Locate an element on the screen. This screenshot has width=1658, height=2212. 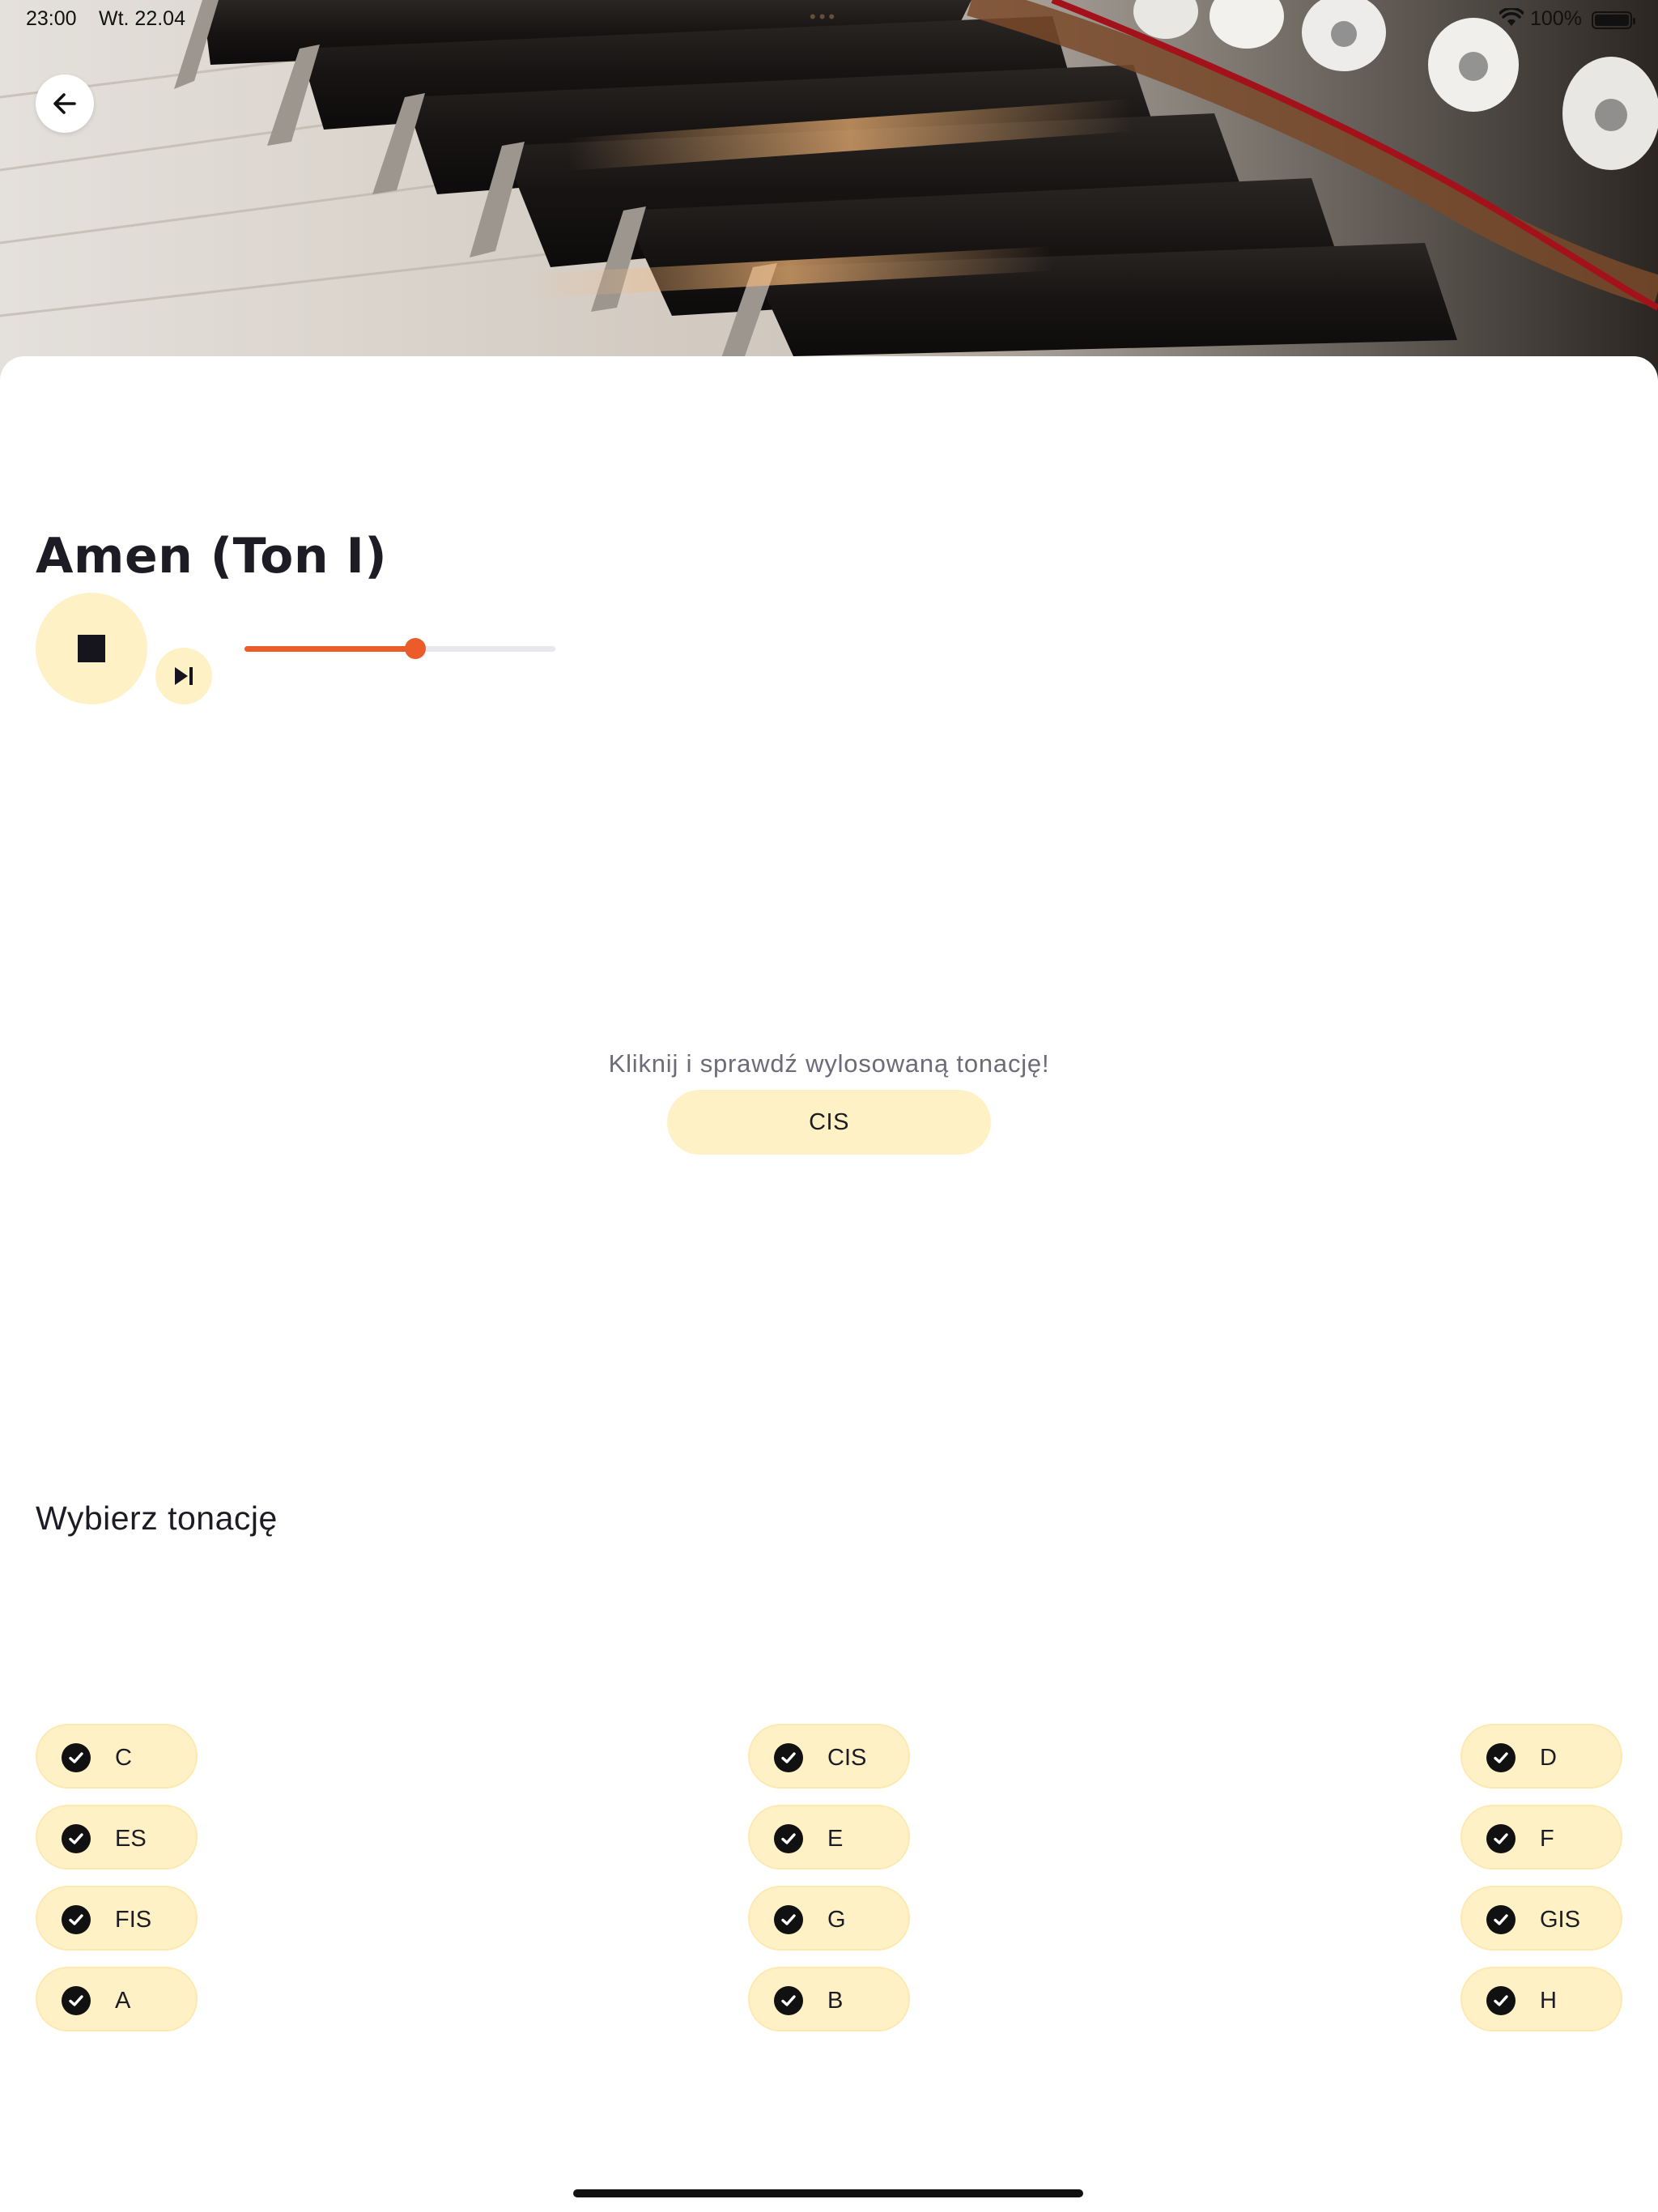
key-chip-label: D is located at coordinates (1548, 1758).